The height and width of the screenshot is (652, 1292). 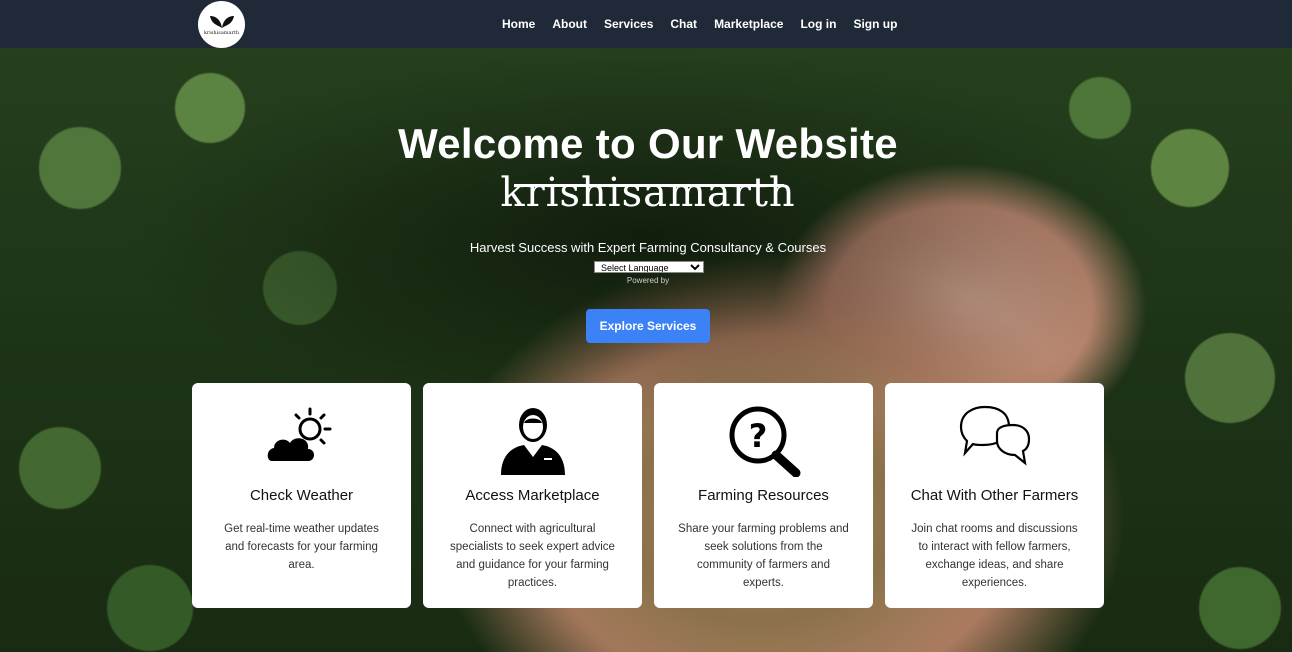 What do you see at coordinates (875, 24) in the screenshot?
I see `nav-link-signup: Sign up` at bounding box center [875, 24].